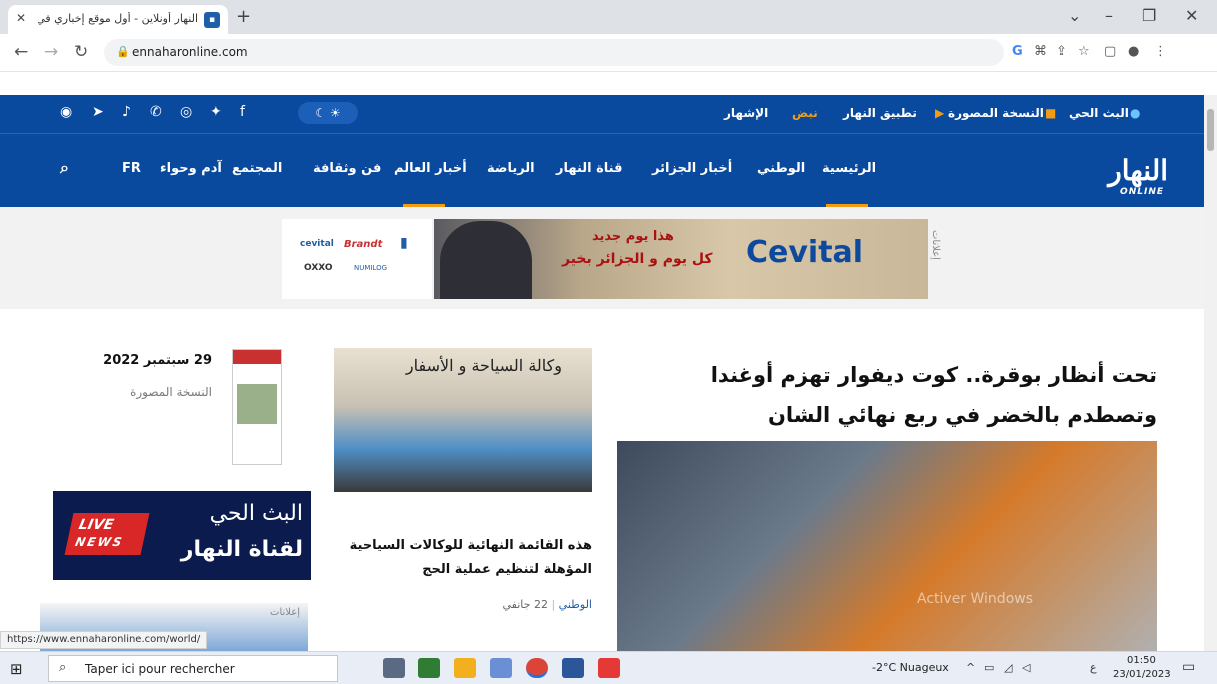 The image size is (1217, 684). Describe the element at coordinates (193, 668) in the screenshot. I see `taskbar-search: ⌕ Taper ici pour rechercher` at that location.